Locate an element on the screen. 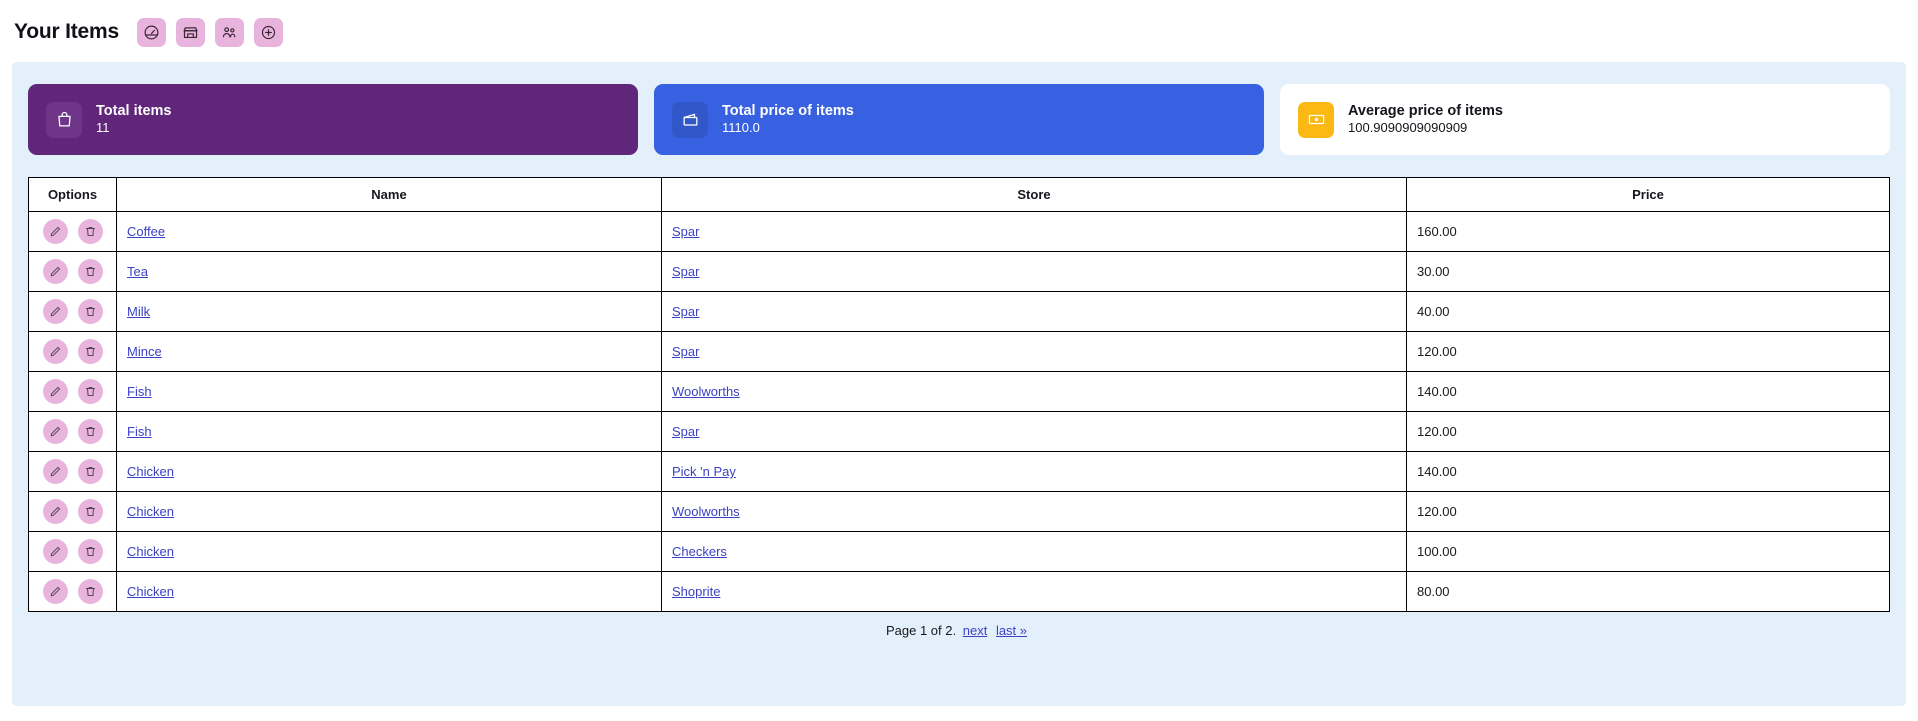  row-store-cell: Checkers is located at coordinates (1034, 551).